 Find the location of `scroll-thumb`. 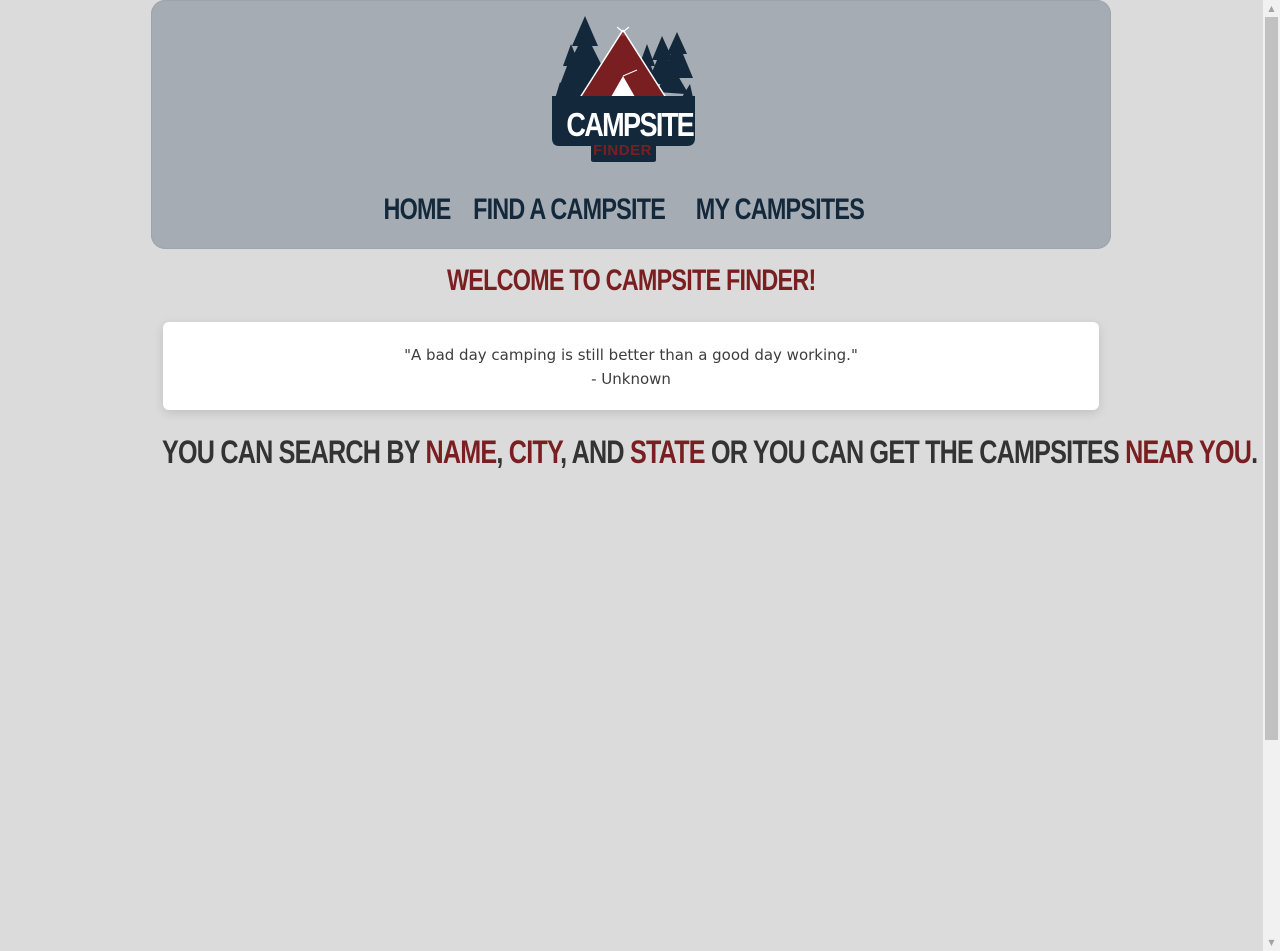

scroll-thumb is located at coordinates (1271, 378).